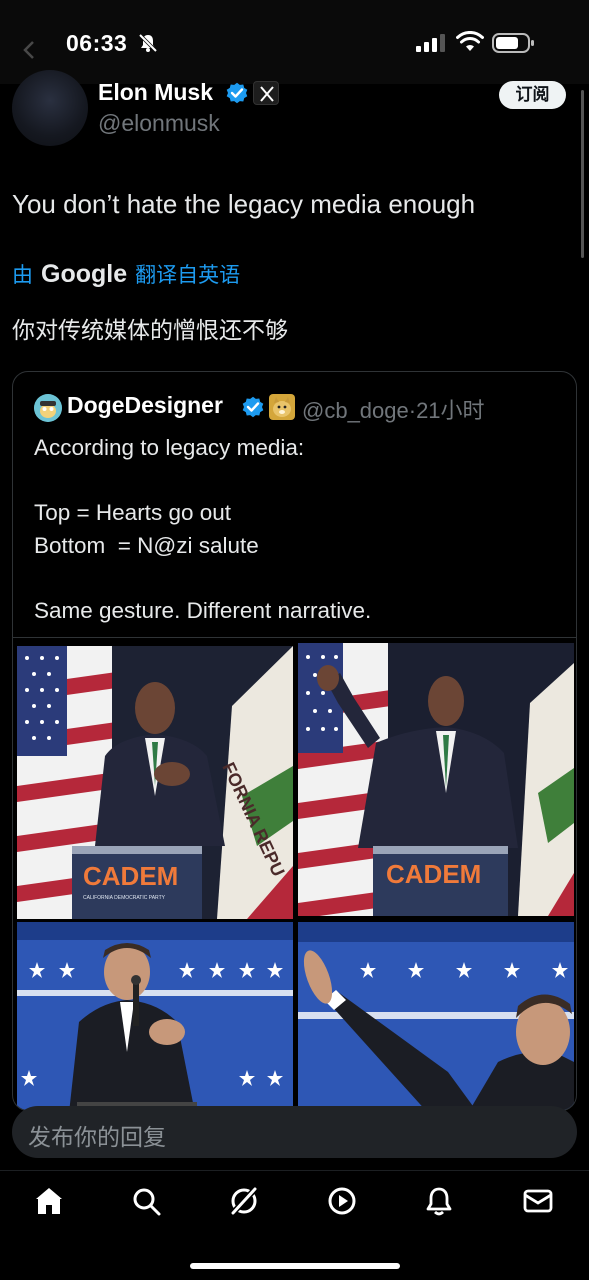 The height and width of the screenshot is (1280, 589). What do you see at coordinates (84, 273) in the screenshot?
I see `google-logo: Google` at bounding box center [84, 273].